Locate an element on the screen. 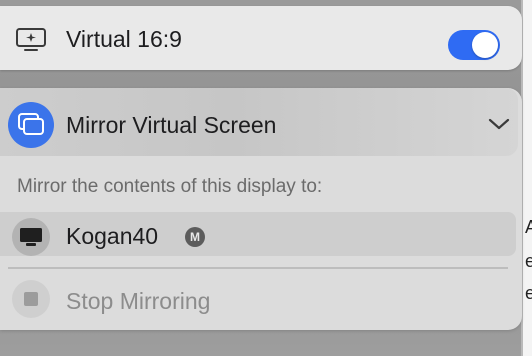  mirror-title: Mirror Virtual Screen is located at coordinates (171, 125).